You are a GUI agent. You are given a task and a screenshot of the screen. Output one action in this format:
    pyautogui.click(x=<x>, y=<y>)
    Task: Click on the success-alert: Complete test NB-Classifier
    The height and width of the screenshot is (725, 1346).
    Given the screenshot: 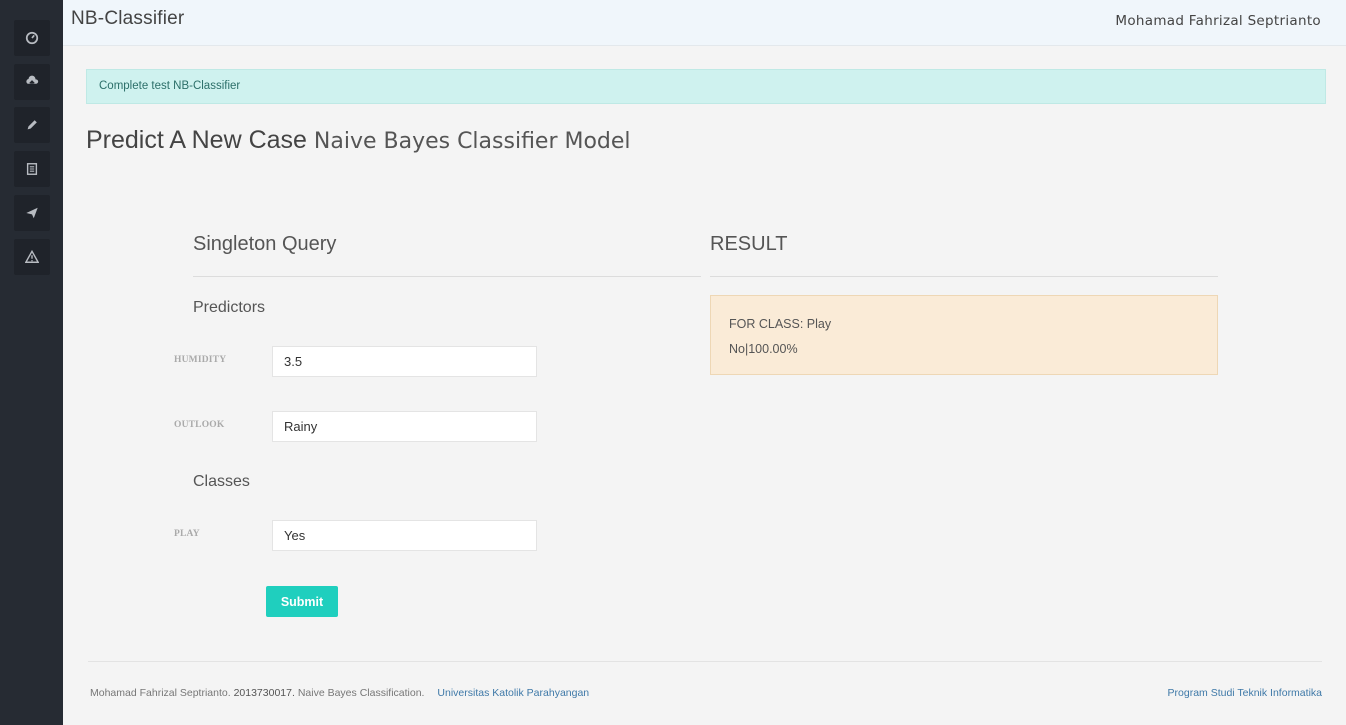 What is the action you would take?
    pyautogui.click(x=706, y=86)
    